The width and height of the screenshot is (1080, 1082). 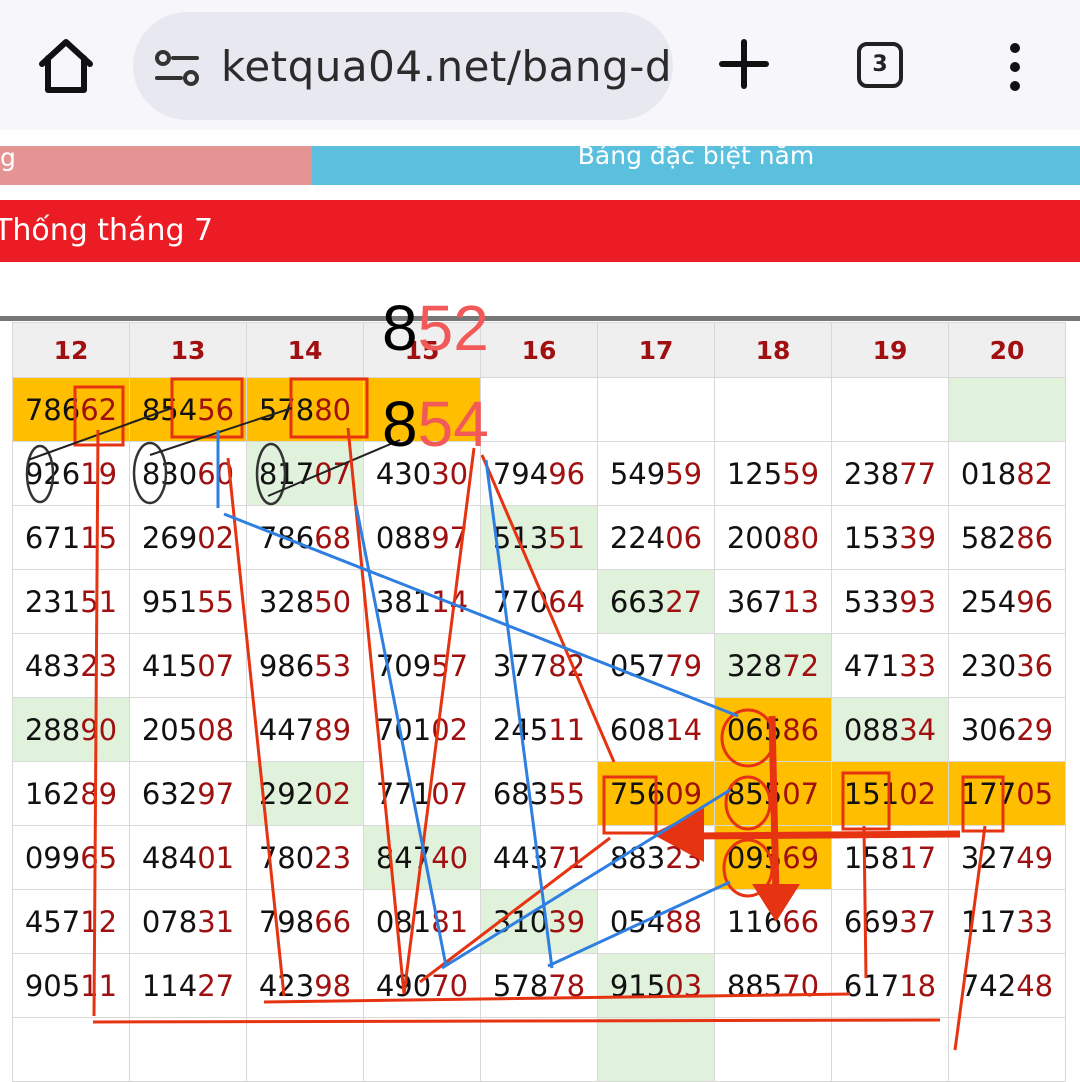 What do you see at coordinates (1007, 601) in the screenshot?
I see `result-cell: 25496` at bounding box center [1007, 601].